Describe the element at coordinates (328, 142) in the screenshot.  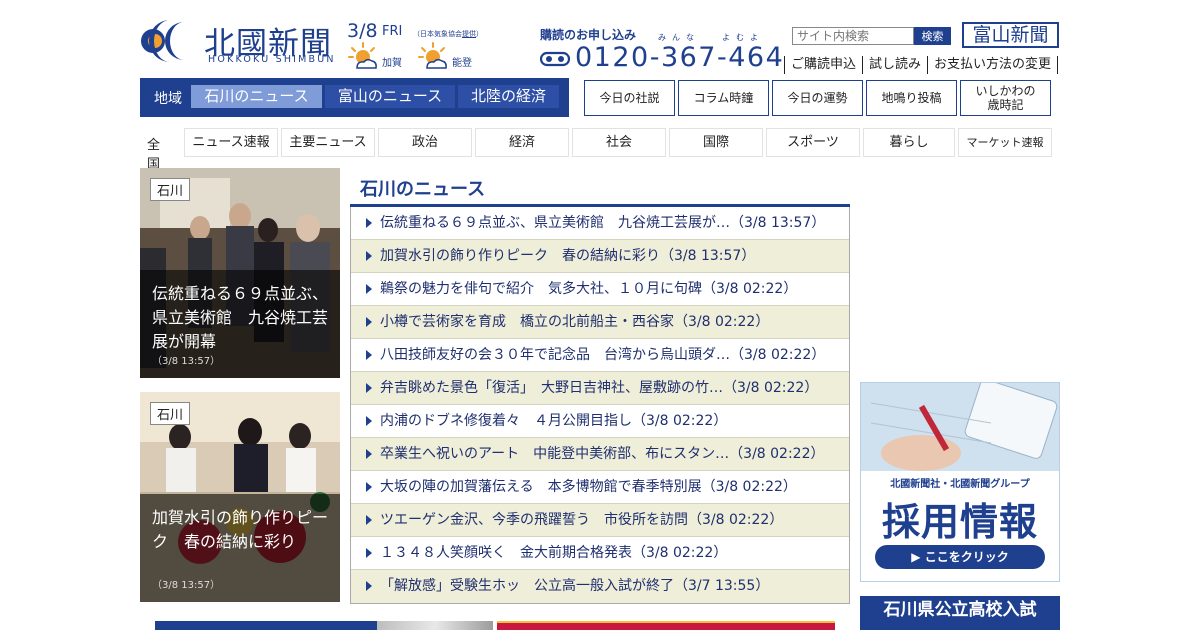
I see `cat-main-news: 主要ニュース` at that location.